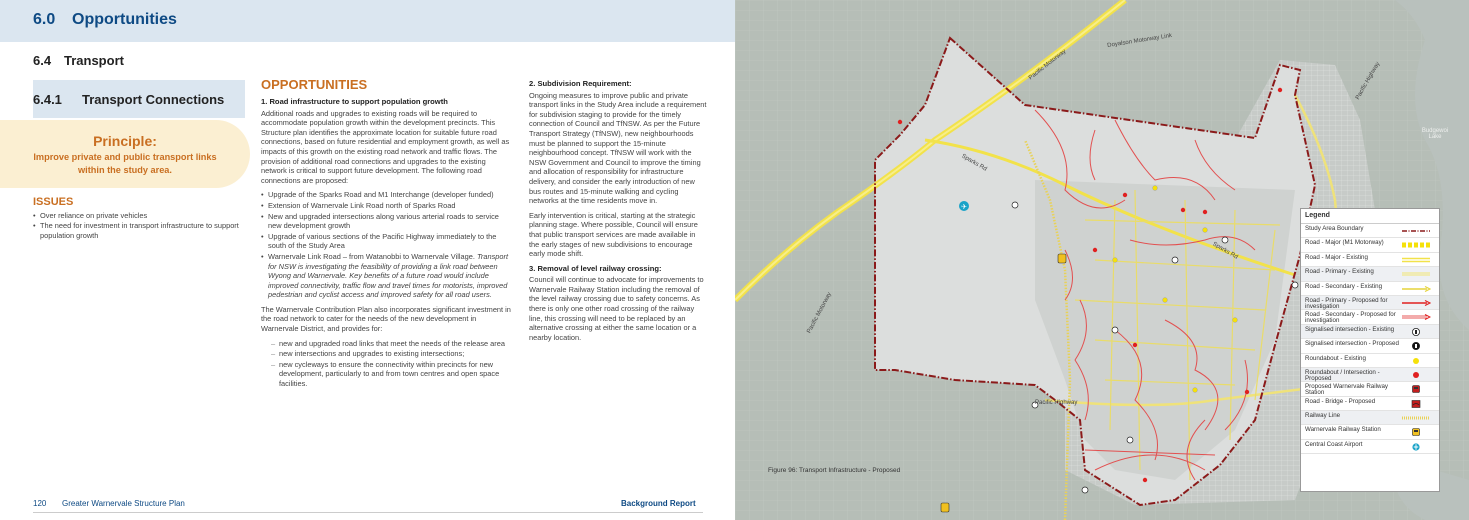 This screenshot has width=1469, height=520. I want to click on station-icon-south, so click(945, 507).